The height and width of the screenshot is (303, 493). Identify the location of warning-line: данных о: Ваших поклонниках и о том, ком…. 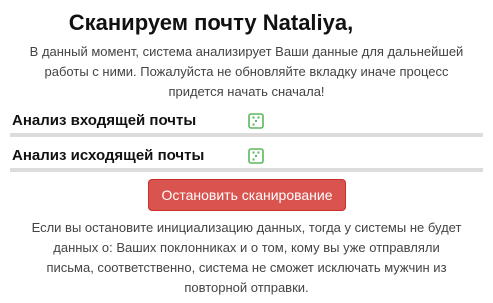
(246, 247).